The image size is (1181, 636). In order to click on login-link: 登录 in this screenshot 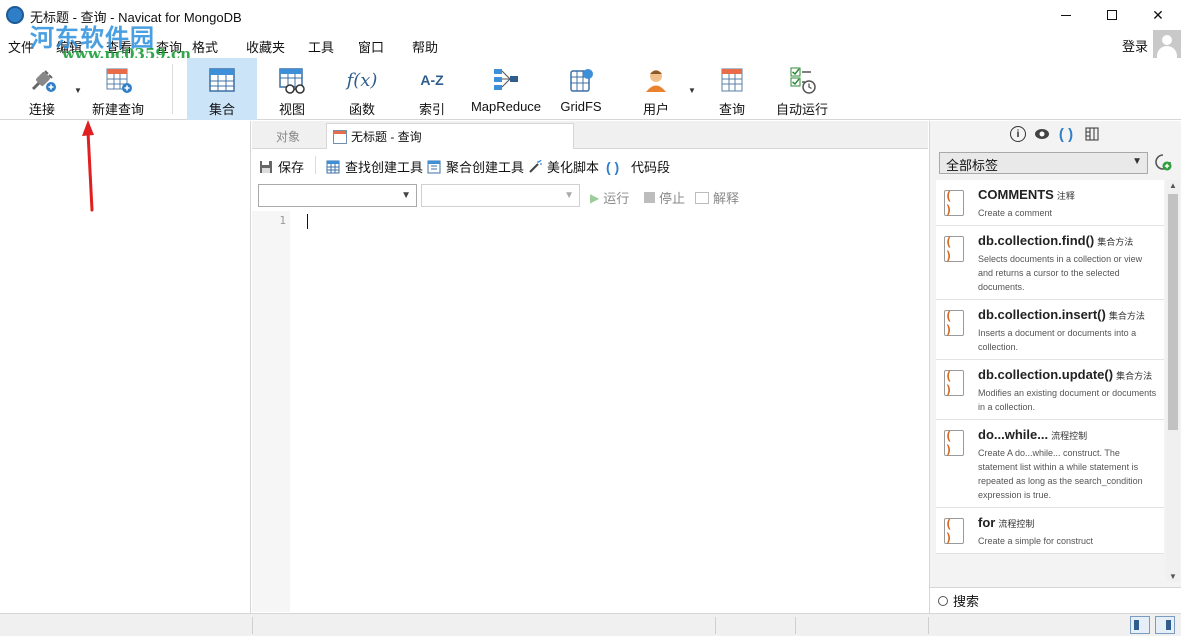, I will do `click(1135, 45)`.